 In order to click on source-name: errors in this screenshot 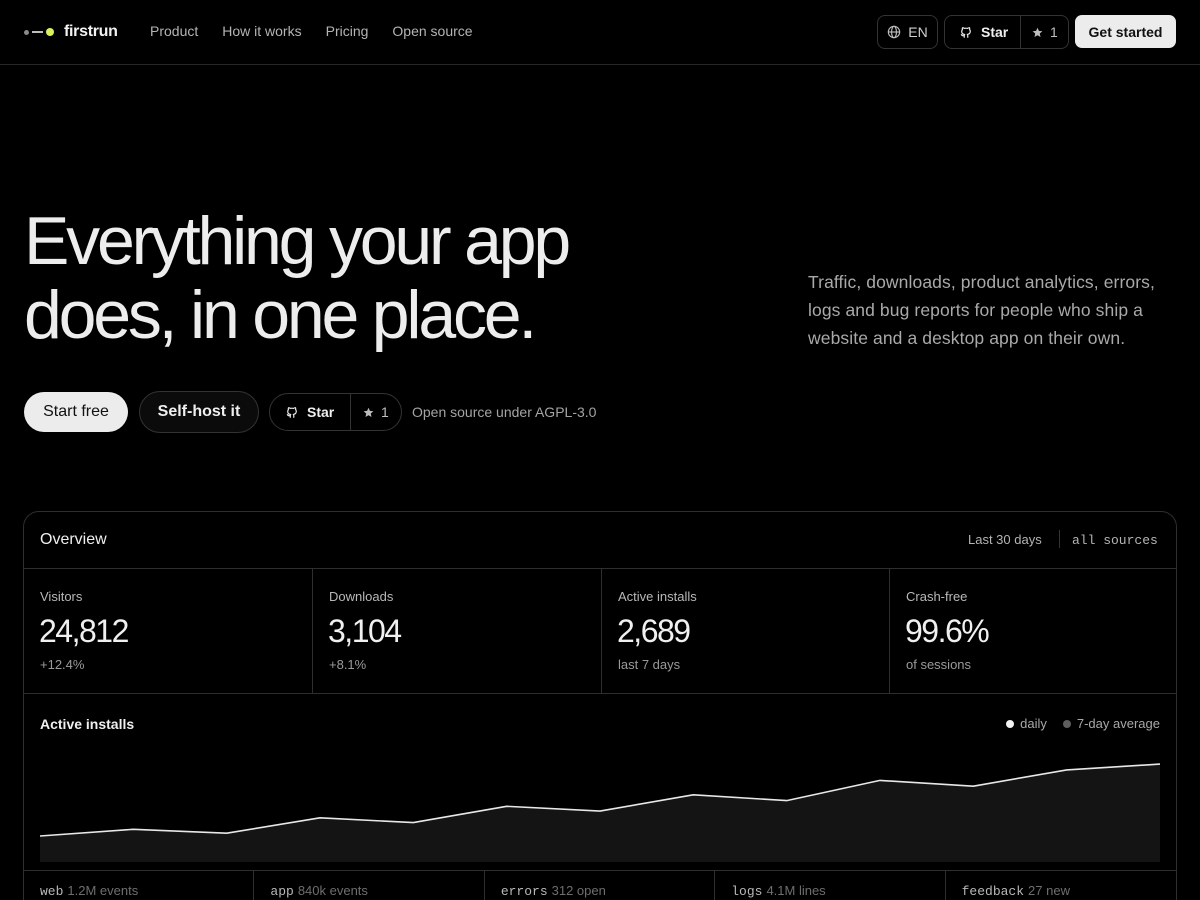, I will do `click(524, 891)`.